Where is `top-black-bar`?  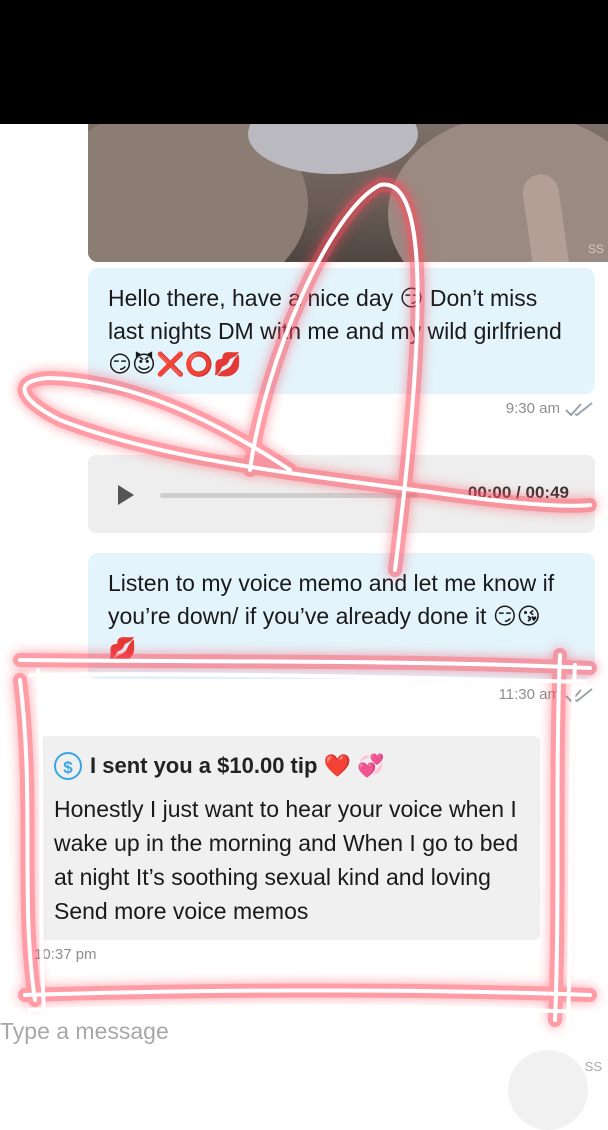
top-black-bar is located at coordinates (304, 62).